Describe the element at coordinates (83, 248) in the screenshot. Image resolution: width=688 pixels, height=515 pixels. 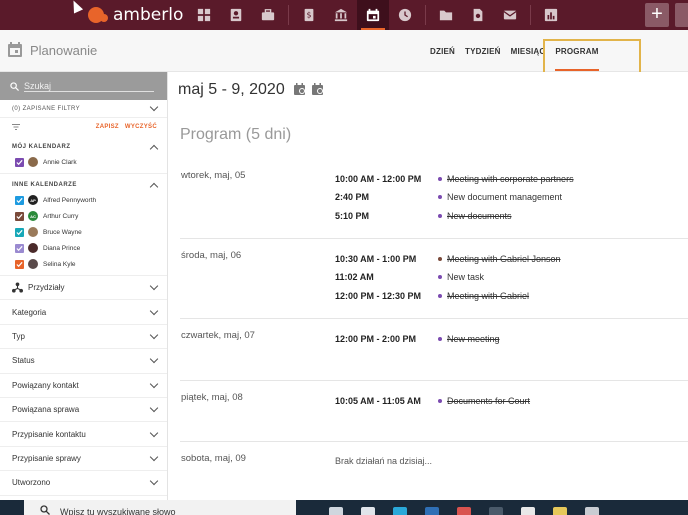
I see `calendar-item: Diana Prince` at that location.